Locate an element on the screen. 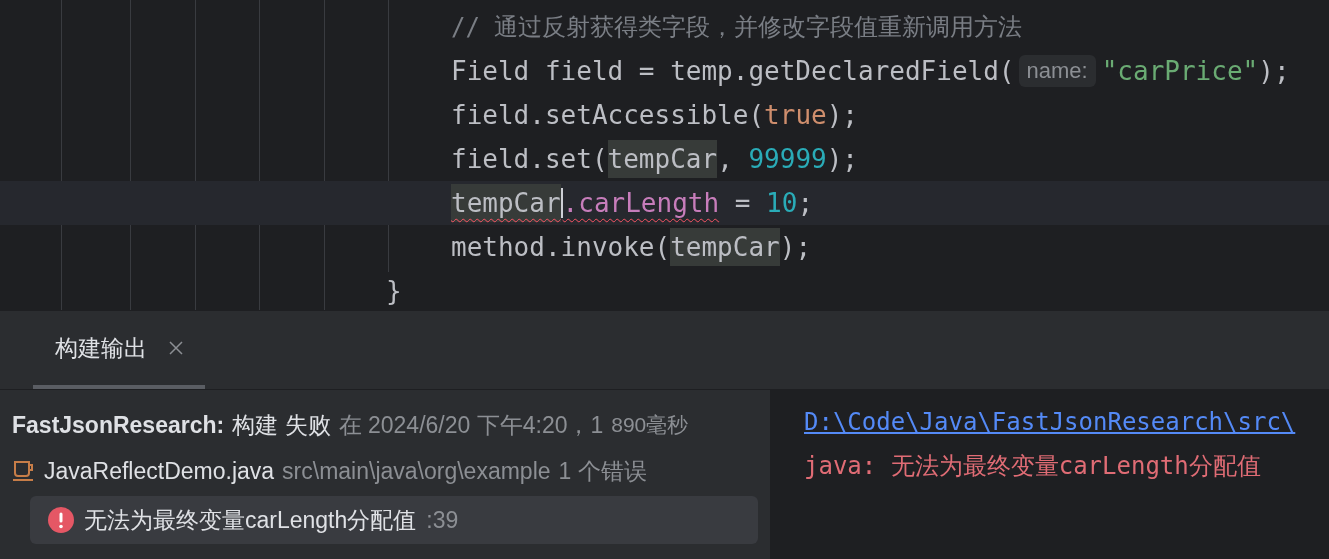 The width and height of the screenshot is (1329, 559). code-token: 10 is located at coordinates (782, 203).